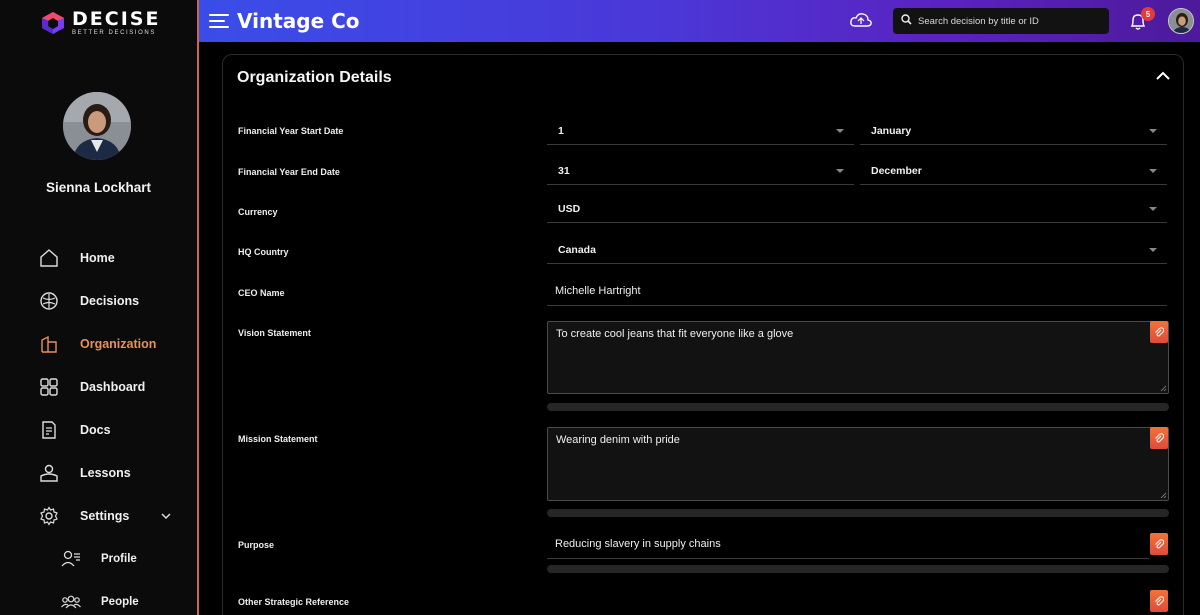  Describe the element at coordinates (105, 515) in the screenshot. I see `sidebar-item-label: Settings` at that location.